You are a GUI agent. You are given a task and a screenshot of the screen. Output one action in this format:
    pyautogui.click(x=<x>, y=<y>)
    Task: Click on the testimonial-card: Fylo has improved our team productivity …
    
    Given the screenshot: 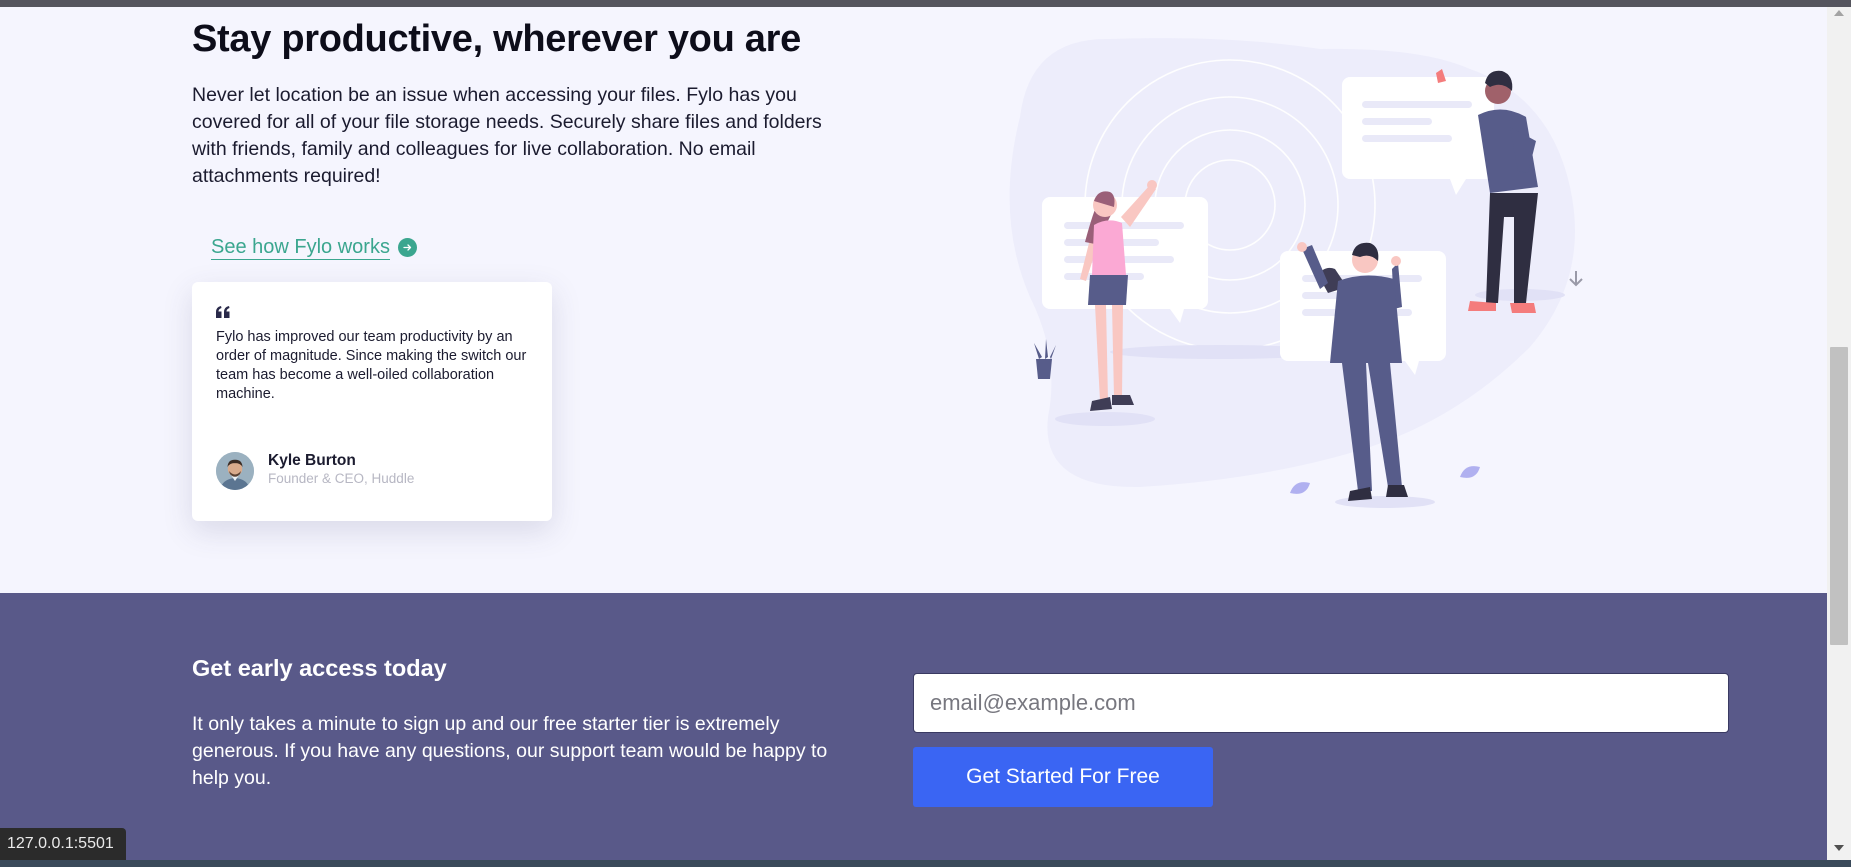 What is the action you would take?
    pyautogui.click(x=372, y=401)
    